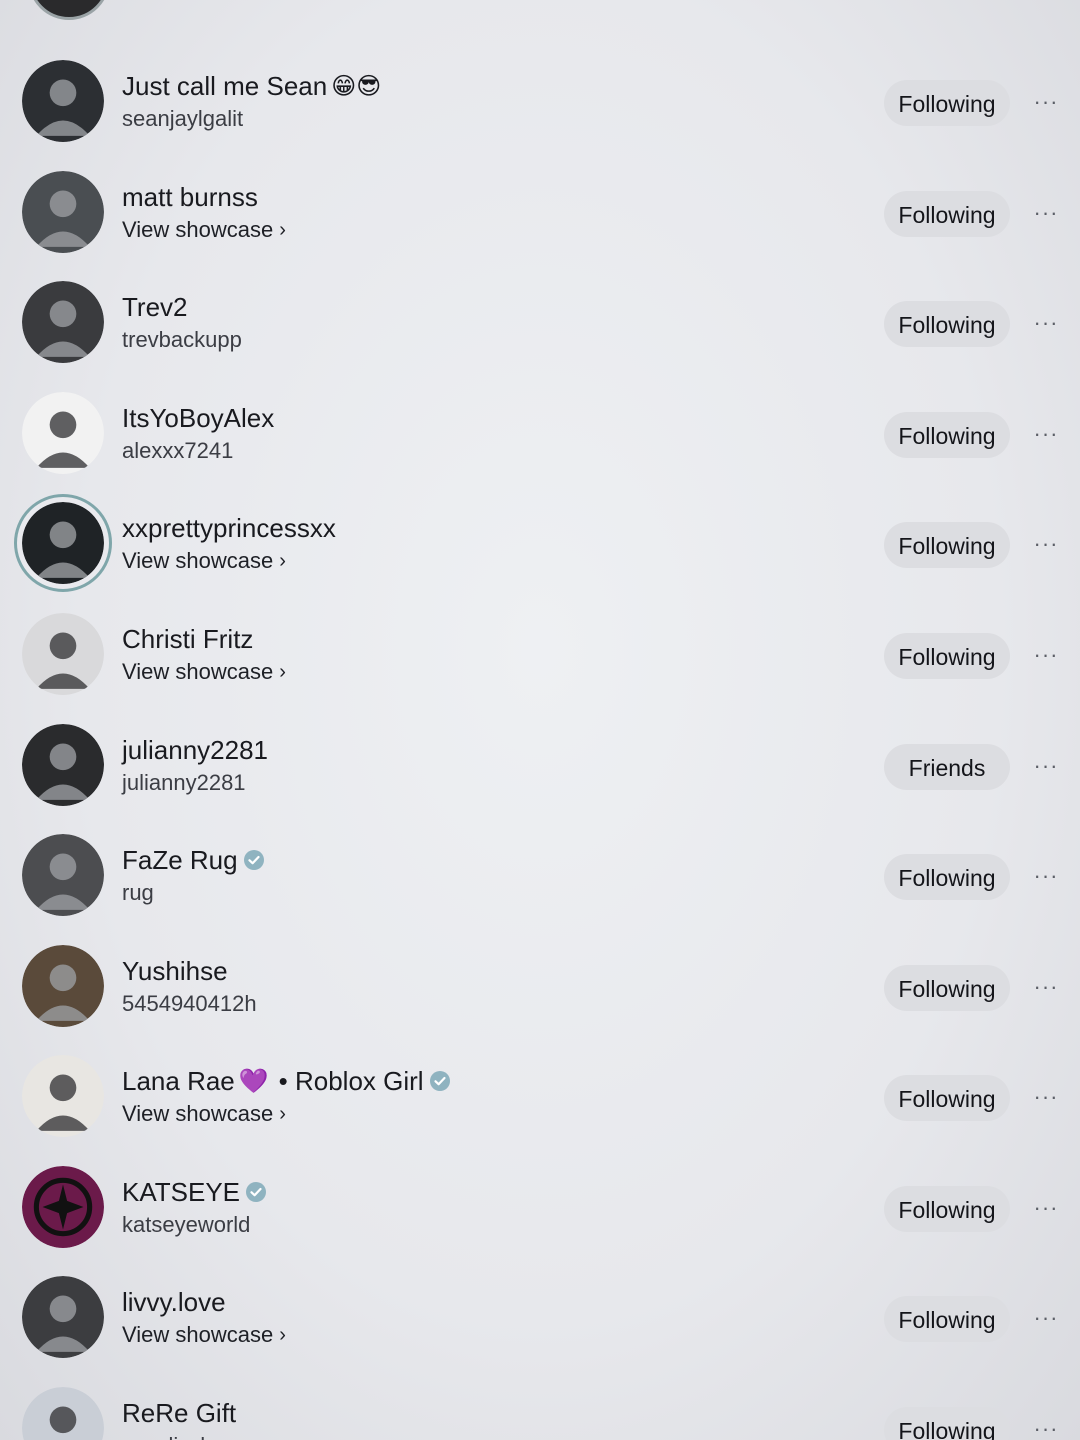  What do you see at coordinates (482, 1192) in the screenshot?
I see `display-name-line: KATSEYE` at bounding box center [482, 1192].